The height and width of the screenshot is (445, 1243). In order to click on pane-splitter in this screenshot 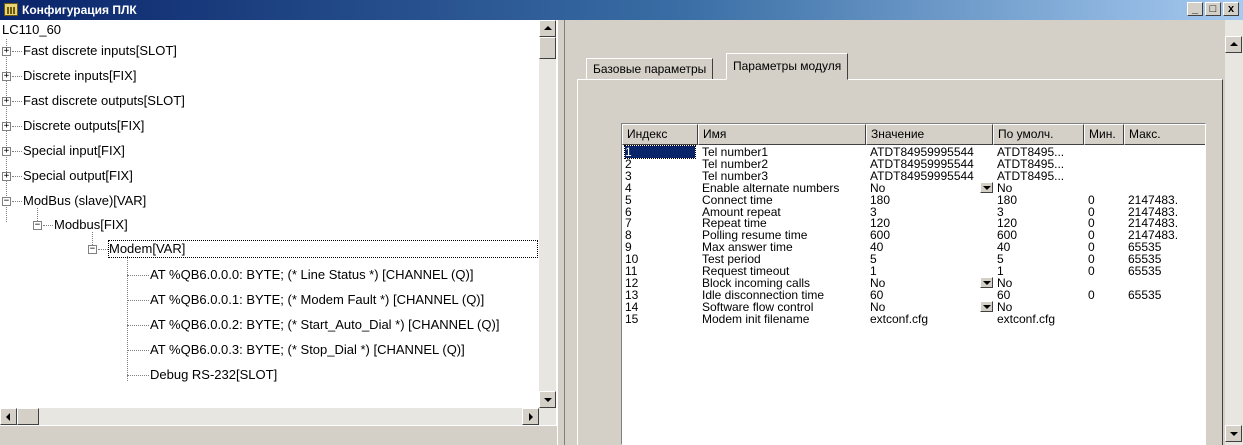, I will do `click(561, 232)`.